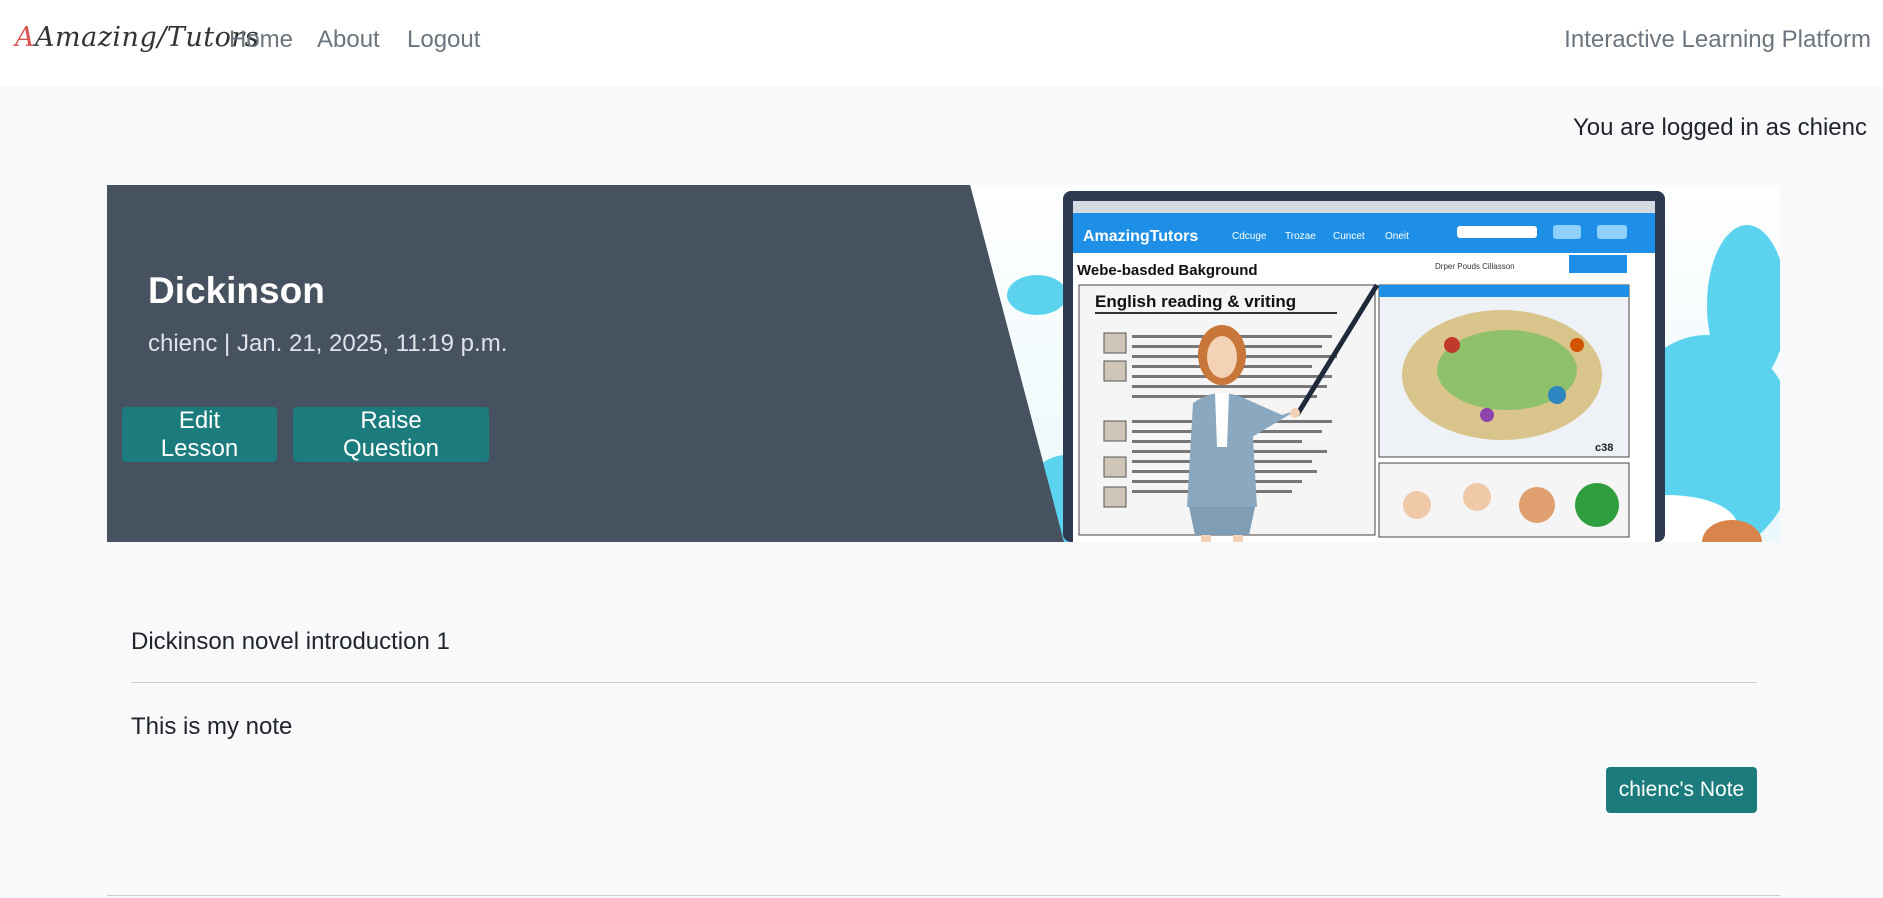 The image size is (1883, 898). What do you see at coordinates (290, 641) in the screenshot?
I see `lesson-description: Dickinson novel introduction 1` at bounding box center [290, 641].